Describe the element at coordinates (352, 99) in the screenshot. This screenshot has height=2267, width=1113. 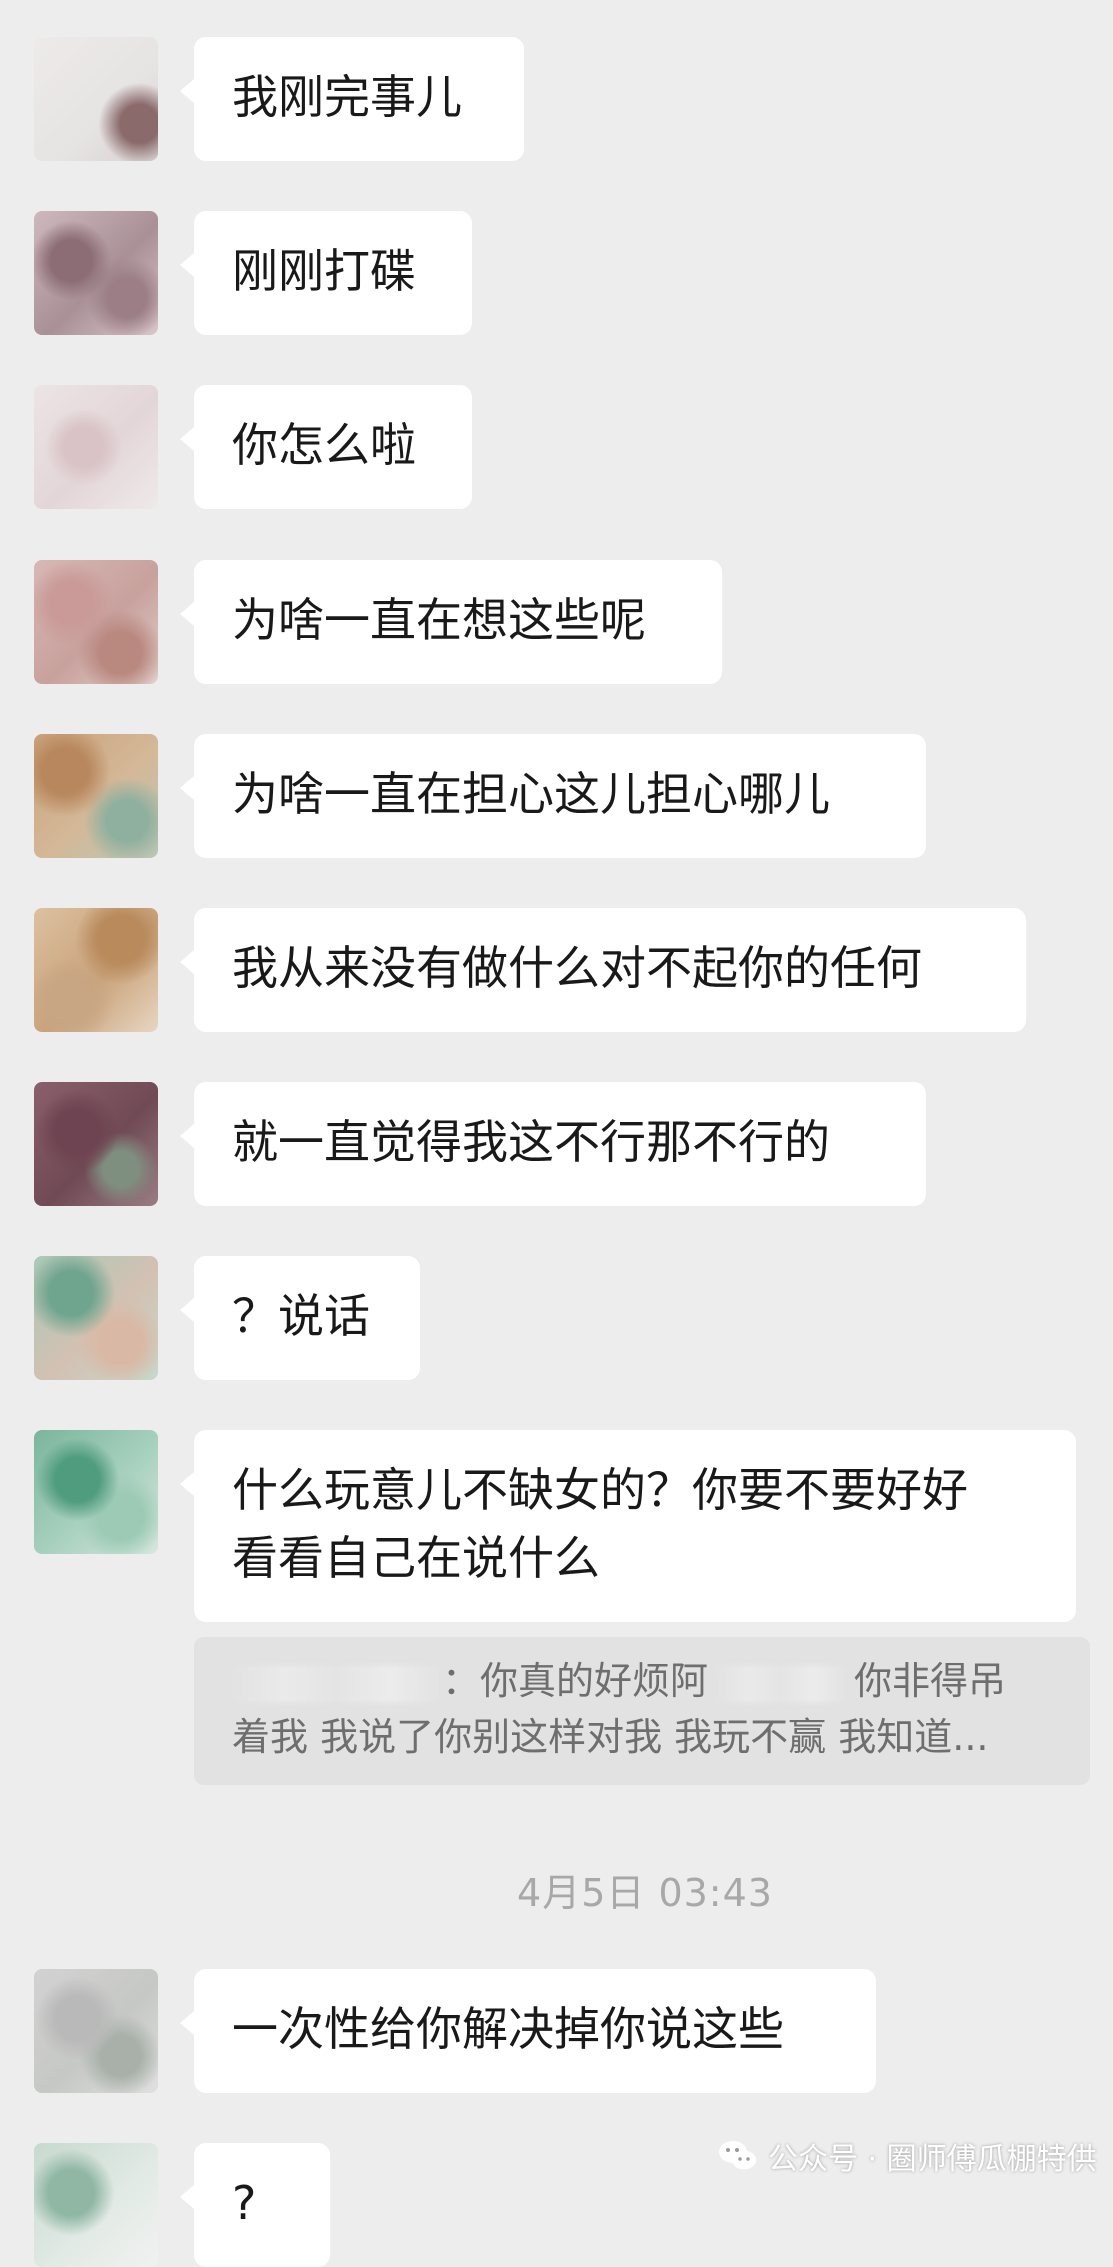
I see `message-bubble: 我刚完事儿` at that location.